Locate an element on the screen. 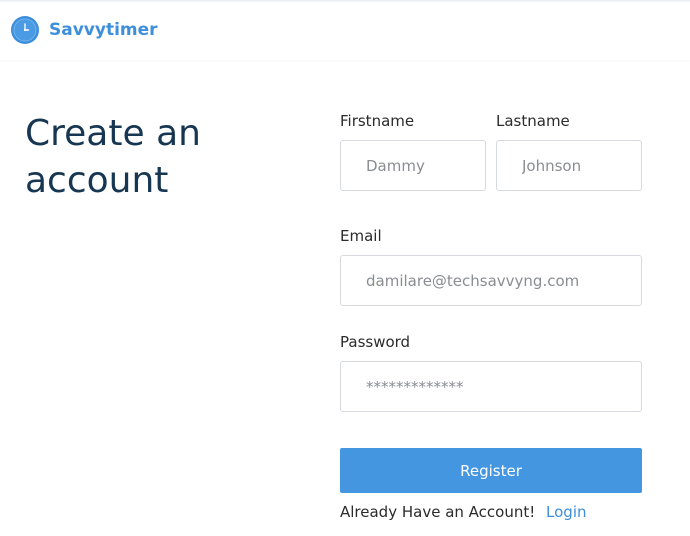 Image resolution: width=690 pixels, height=536 pixels. login-prompt: Already Have an Account! Login is located at coordinates (463, 512).